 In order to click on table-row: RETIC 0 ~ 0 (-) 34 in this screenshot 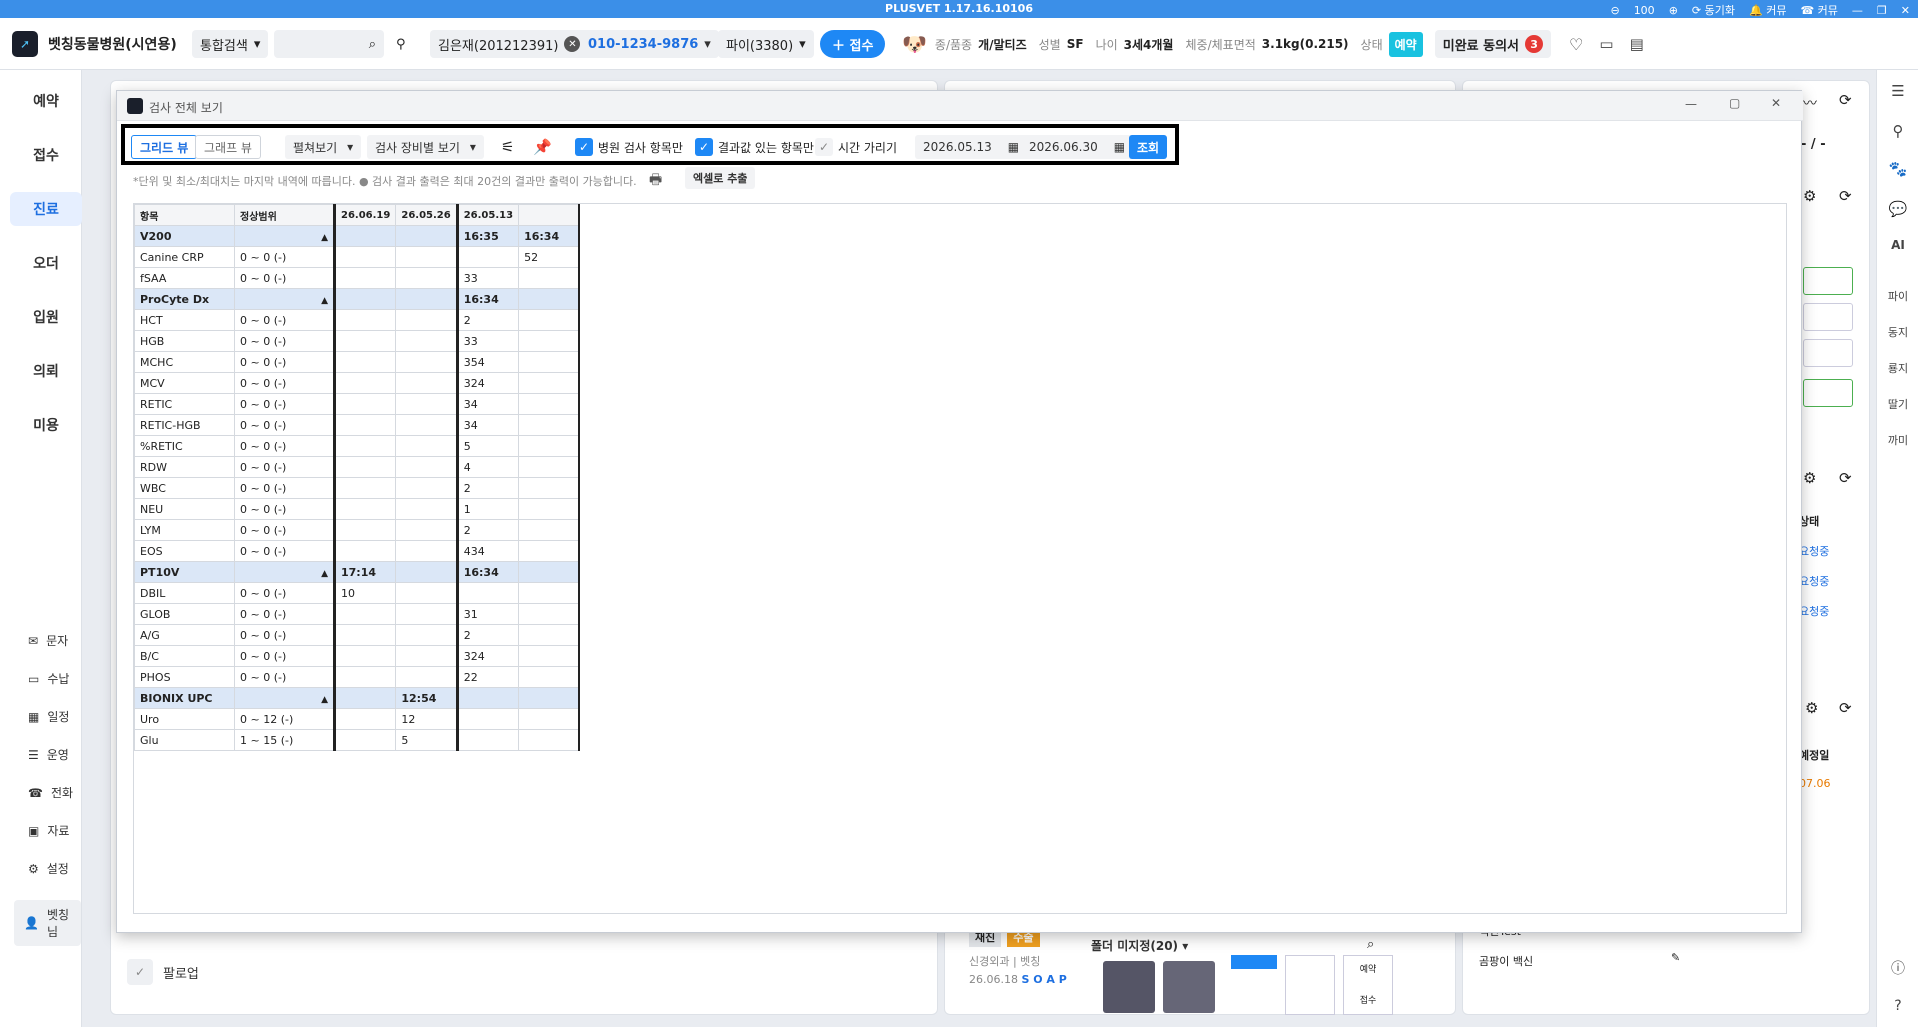, I will do `click(357, 404)`.